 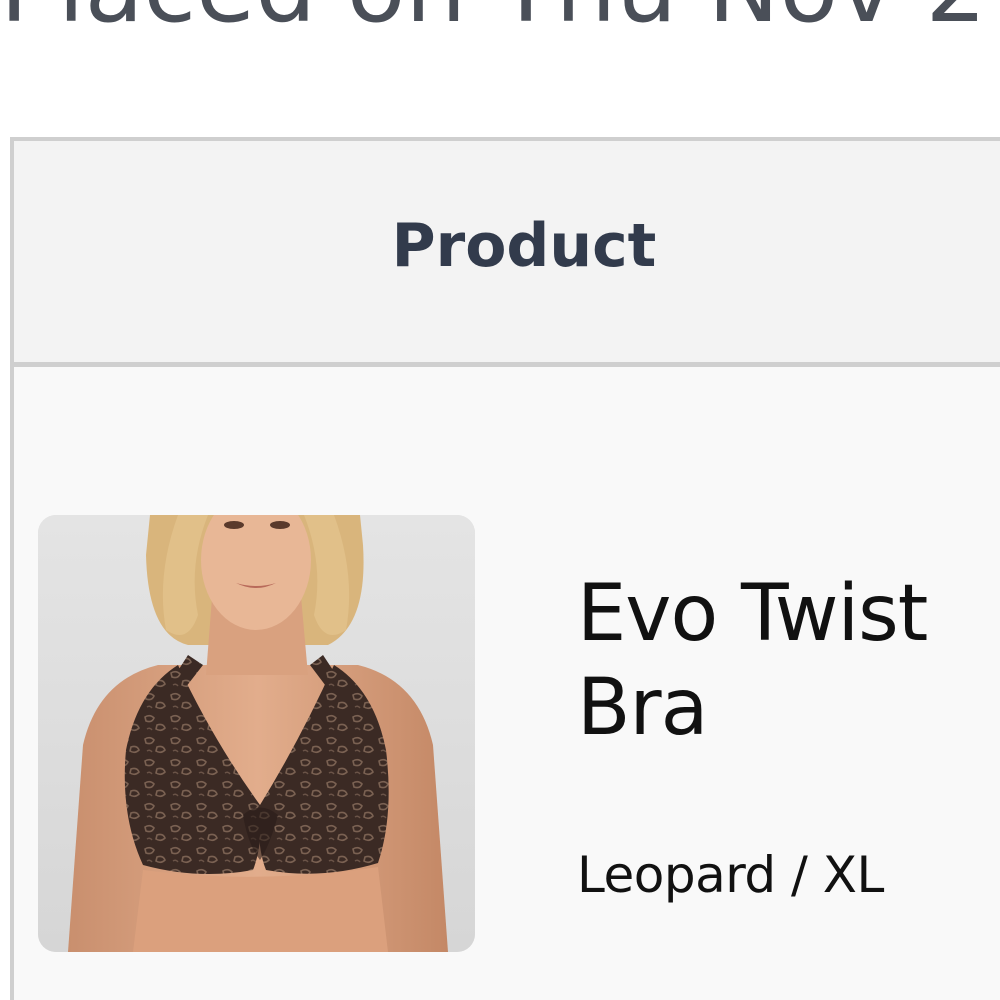 I want to click on product-name: Evo Twist Bra, so click(x=788, y=661).